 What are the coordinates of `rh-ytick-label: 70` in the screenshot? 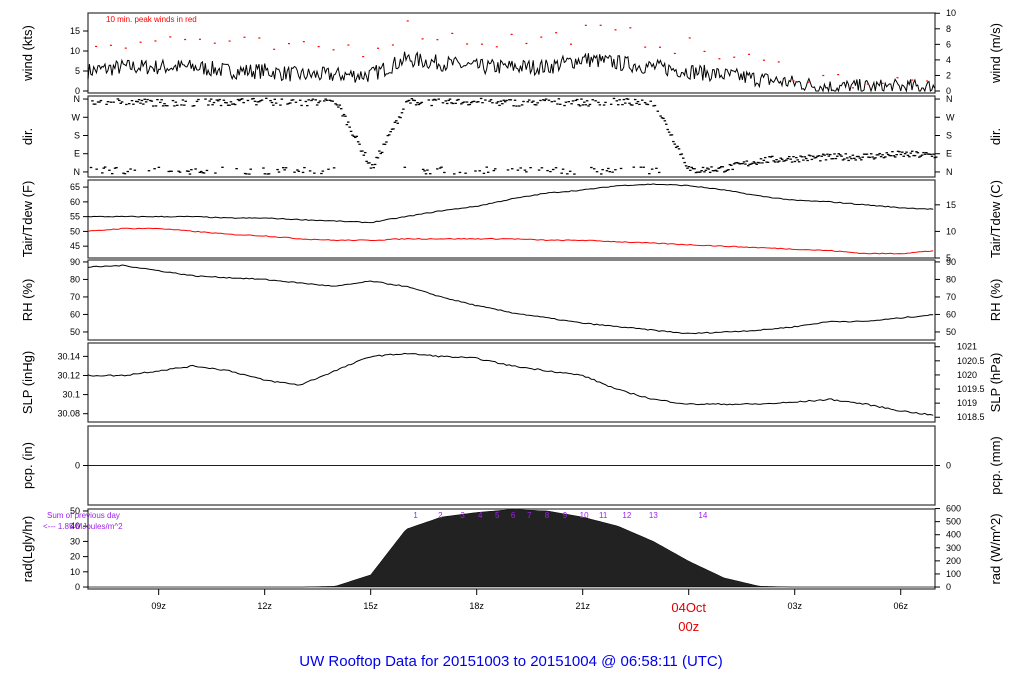 It's located at (75, 297).